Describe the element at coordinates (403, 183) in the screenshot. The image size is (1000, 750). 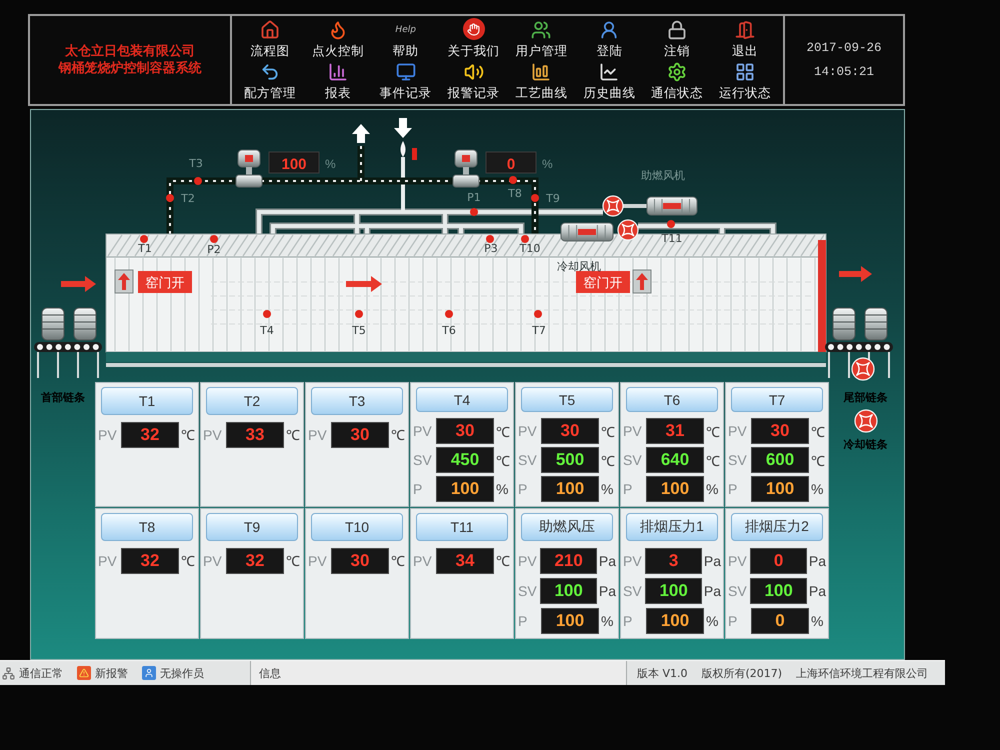
I see `center-pipe` at that location.